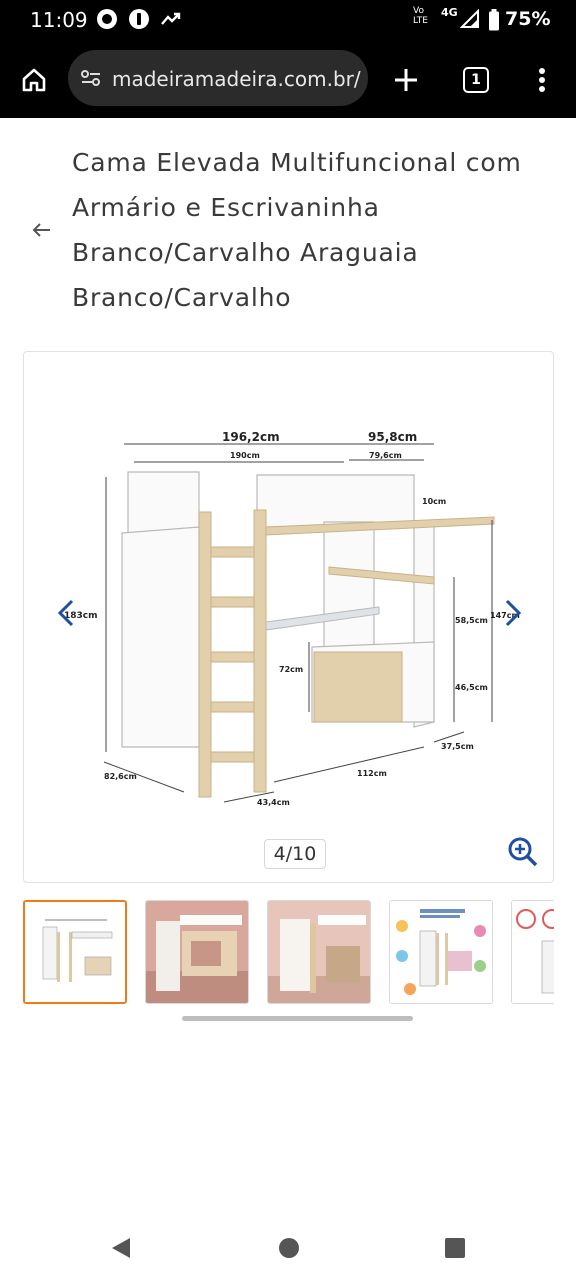  Describe the element at coordinates (34, 80) in the screenshot. I see `home-icon` at that location.